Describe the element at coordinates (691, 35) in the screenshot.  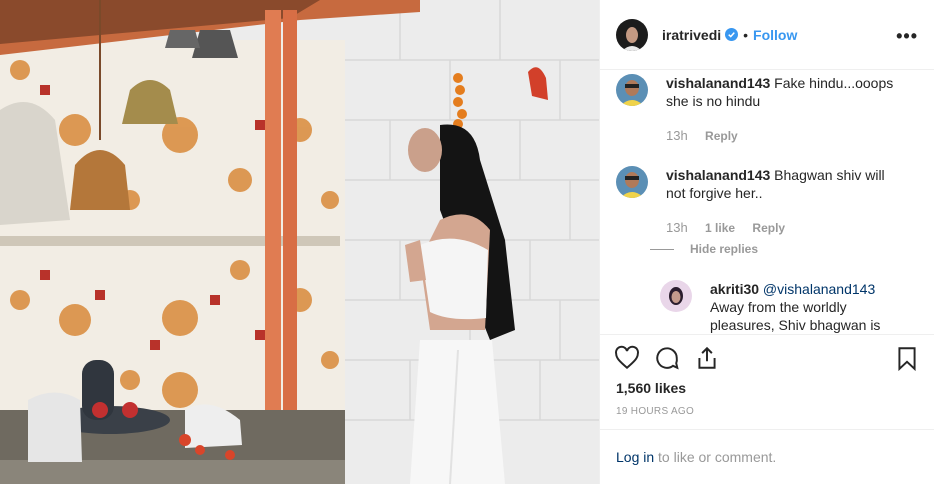
I see `author-username: iratrivedi` at that location.